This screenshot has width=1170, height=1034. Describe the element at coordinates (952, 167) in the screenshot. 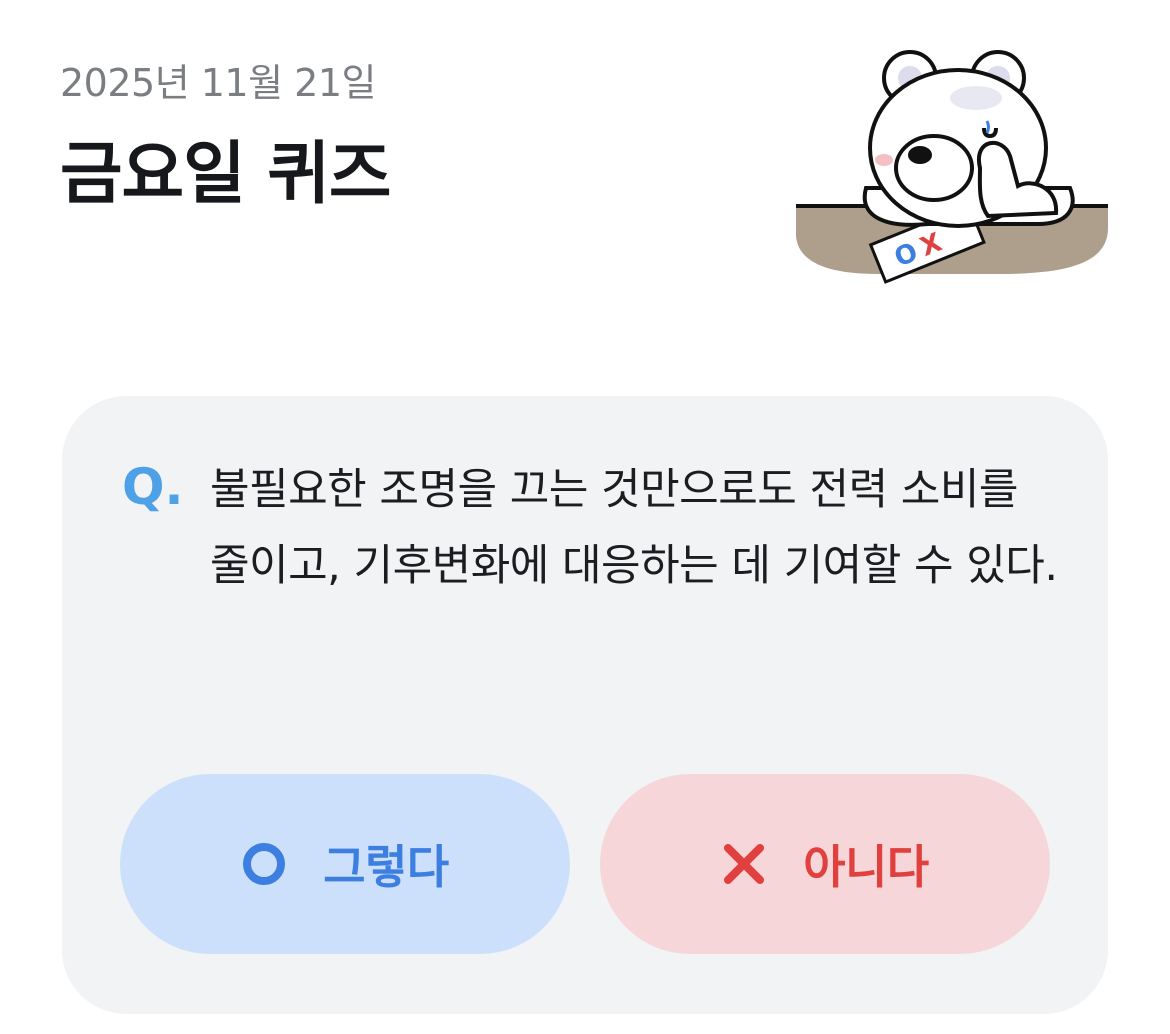

I see `polar-bear-mascot: O X` at that location.